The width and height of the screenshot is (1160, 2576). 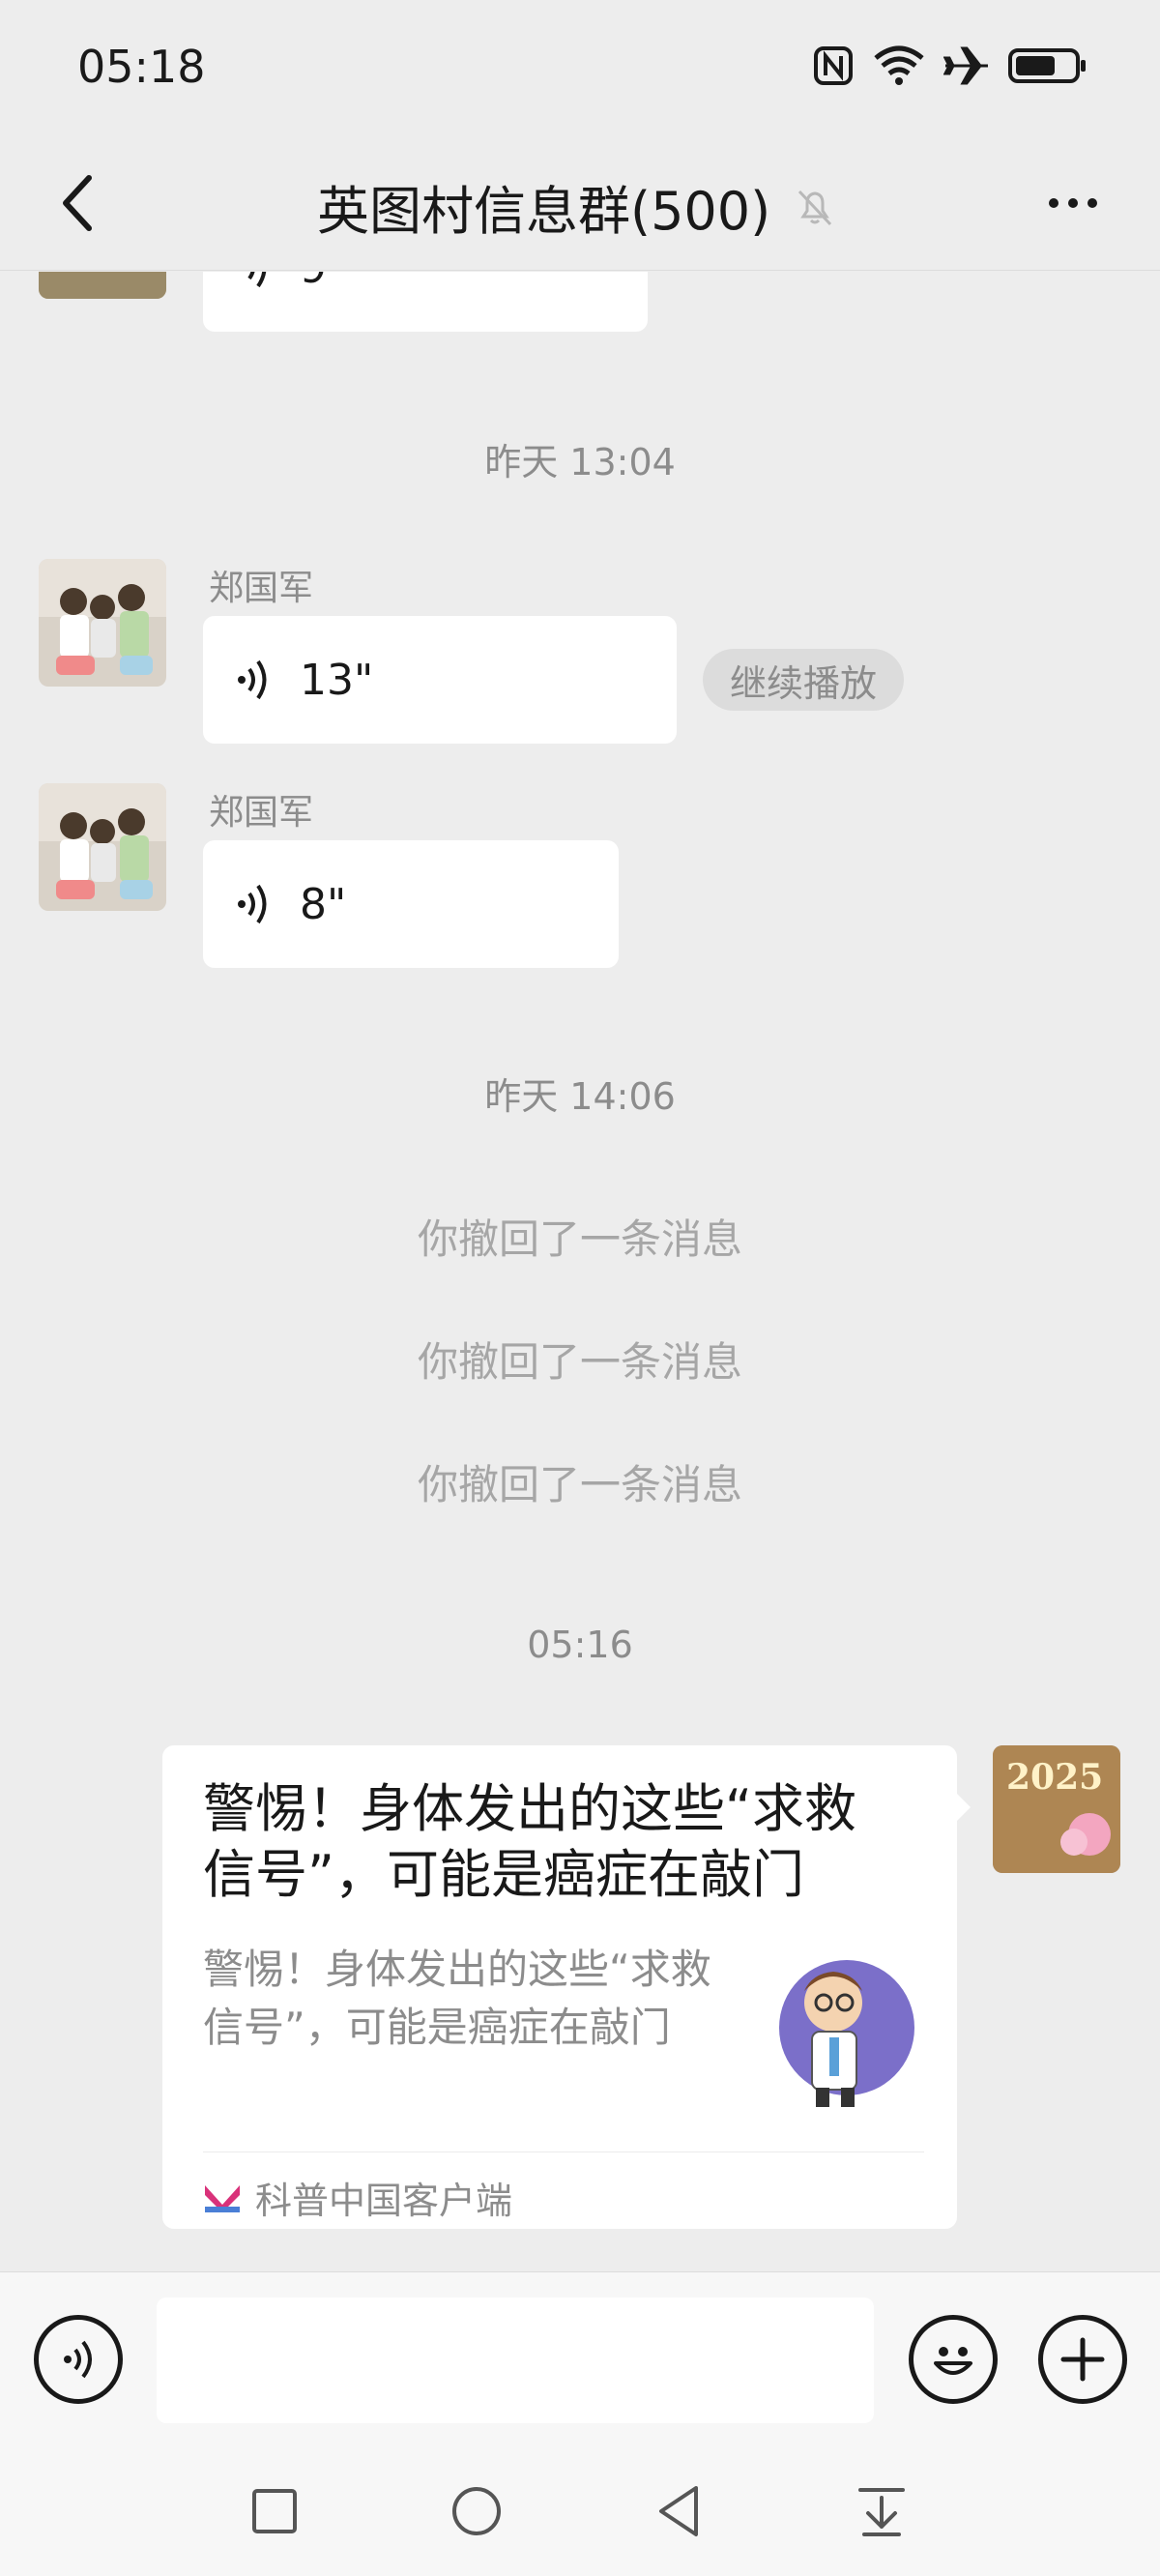 What do you see at coordinates (516, 2360) in the screenshot?
I see `message-text-input` at bounding box center [516, 2360].